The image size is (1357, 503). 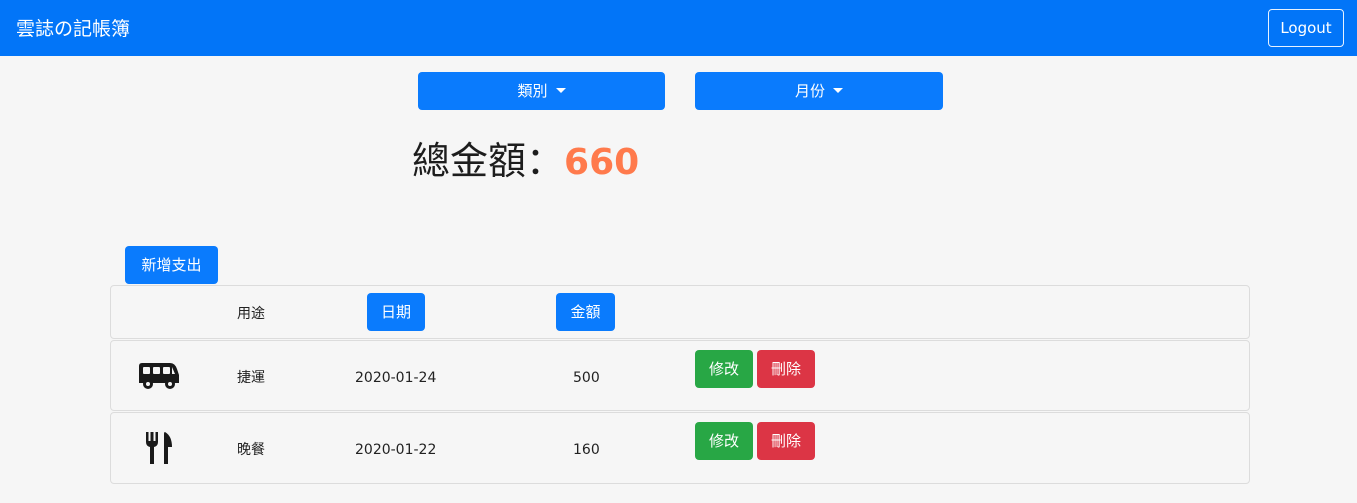 I want to click on total-value: 660, so click(x=602, y=162).